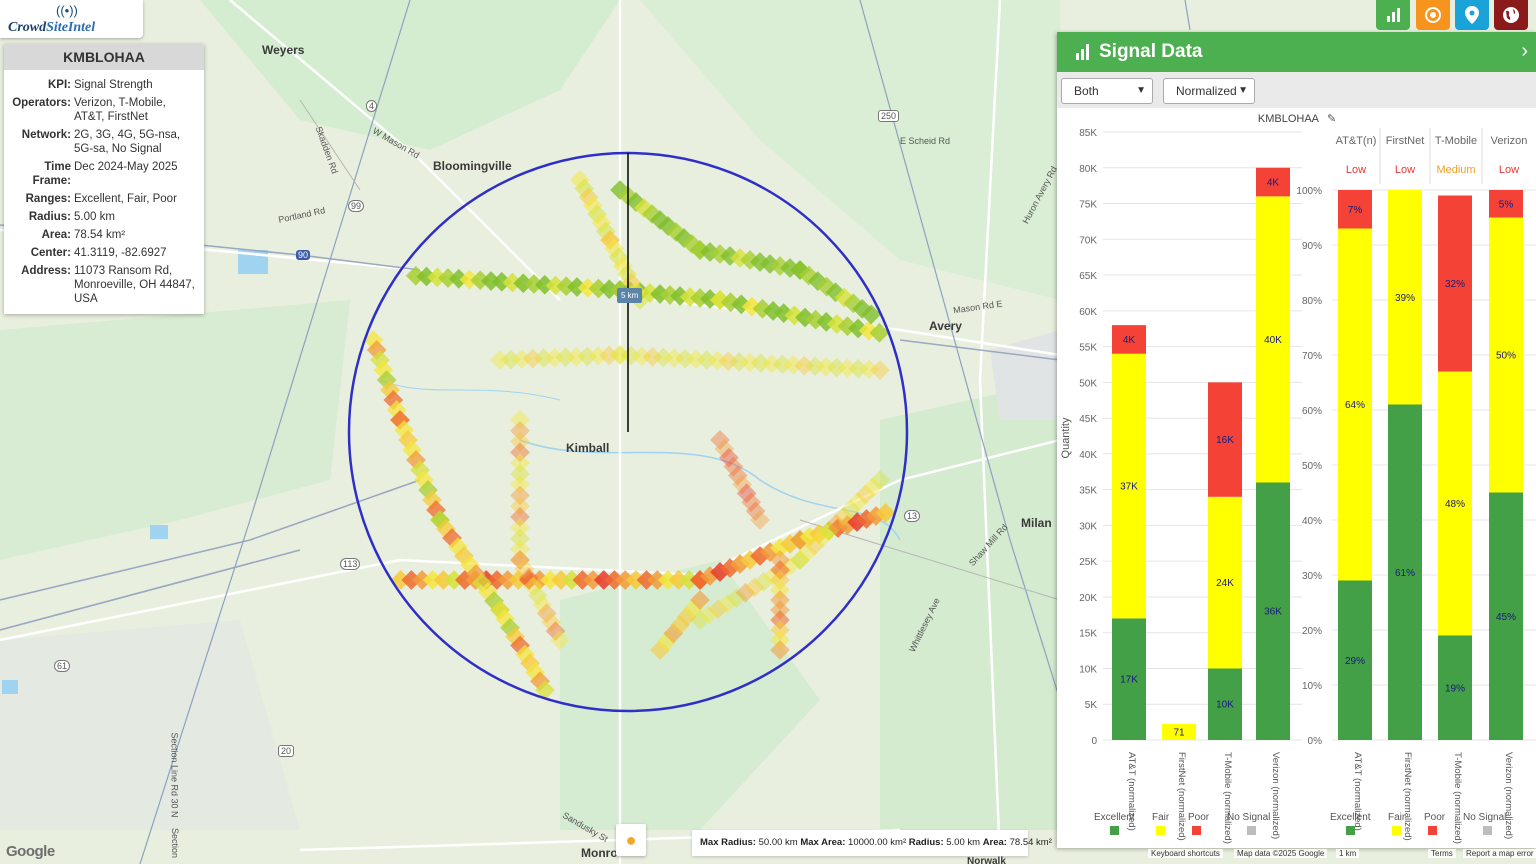  I want to click on pencil-icon: ✎, so click(1331, 119).